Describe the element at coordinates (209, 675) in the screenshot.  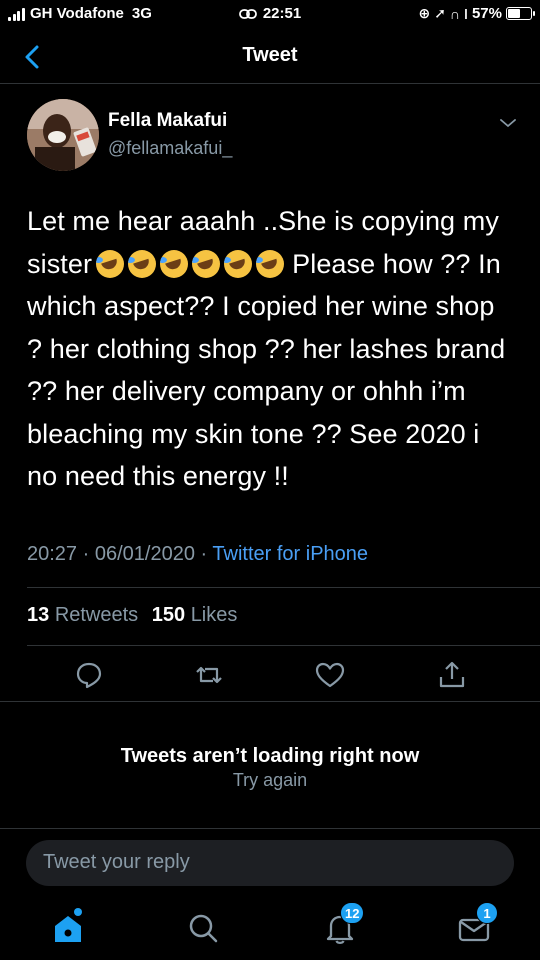
I see `retweet-icon` at that location.